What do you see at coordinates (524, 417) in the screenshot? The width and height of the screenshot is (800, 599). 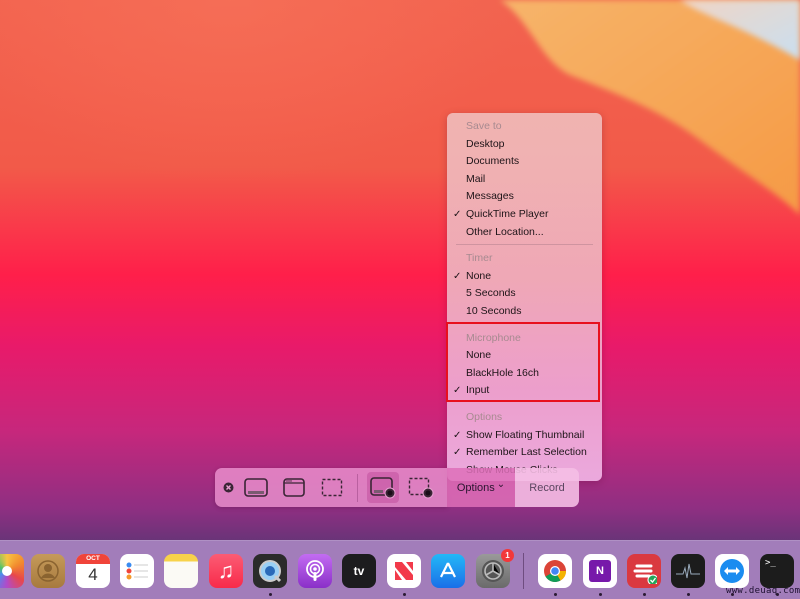 I see `menu-section-header: Options` at bounding box center [524, 417].